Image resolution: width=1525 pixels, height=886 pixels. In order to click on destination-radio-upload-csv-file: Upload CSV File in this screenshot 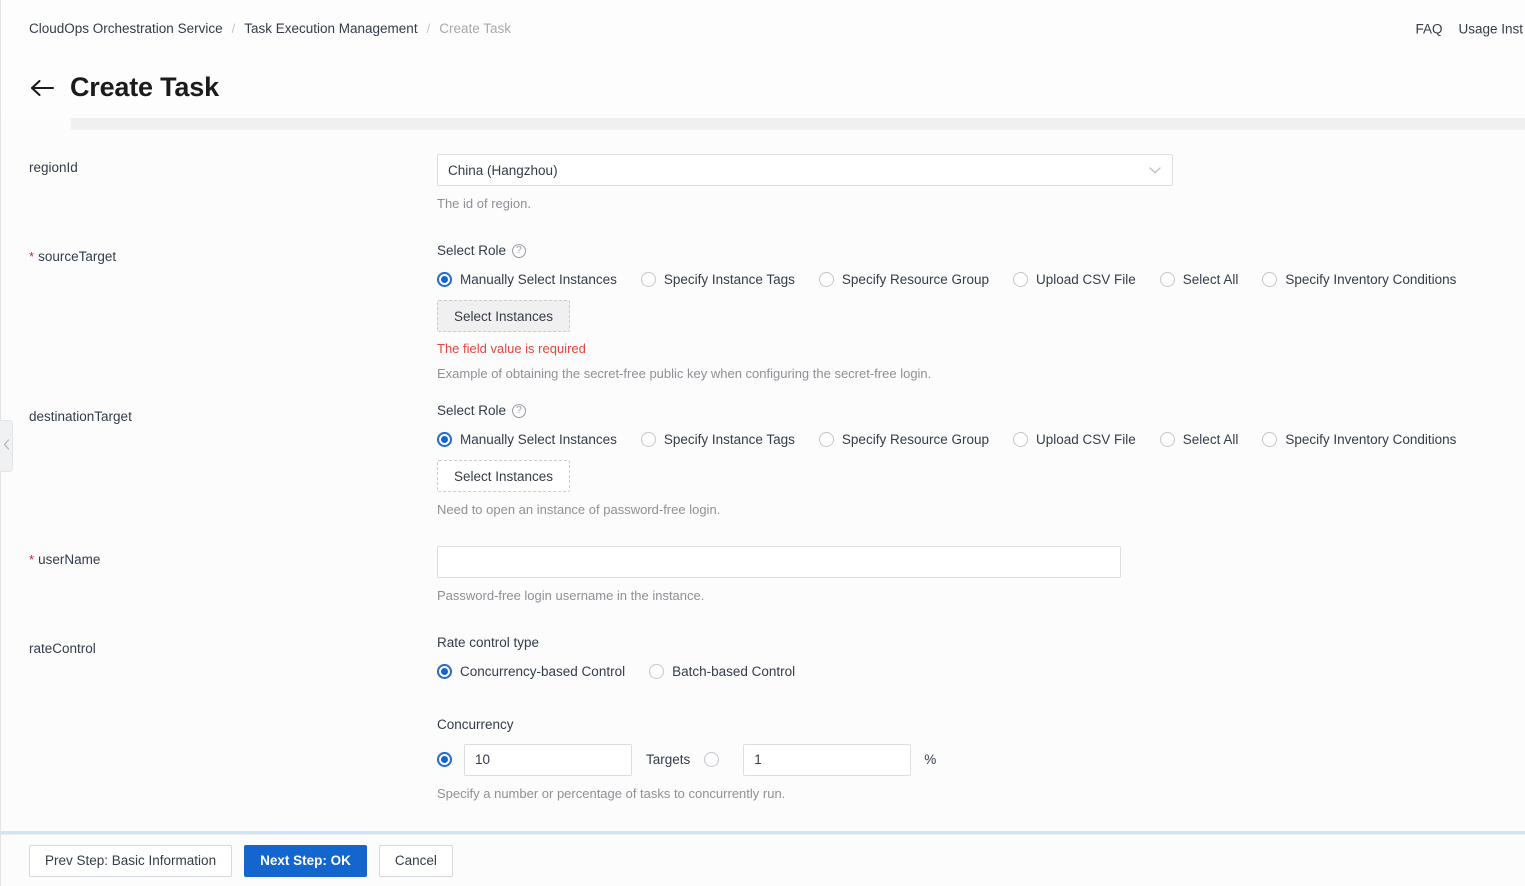, I will do `click(1074, 440)`.